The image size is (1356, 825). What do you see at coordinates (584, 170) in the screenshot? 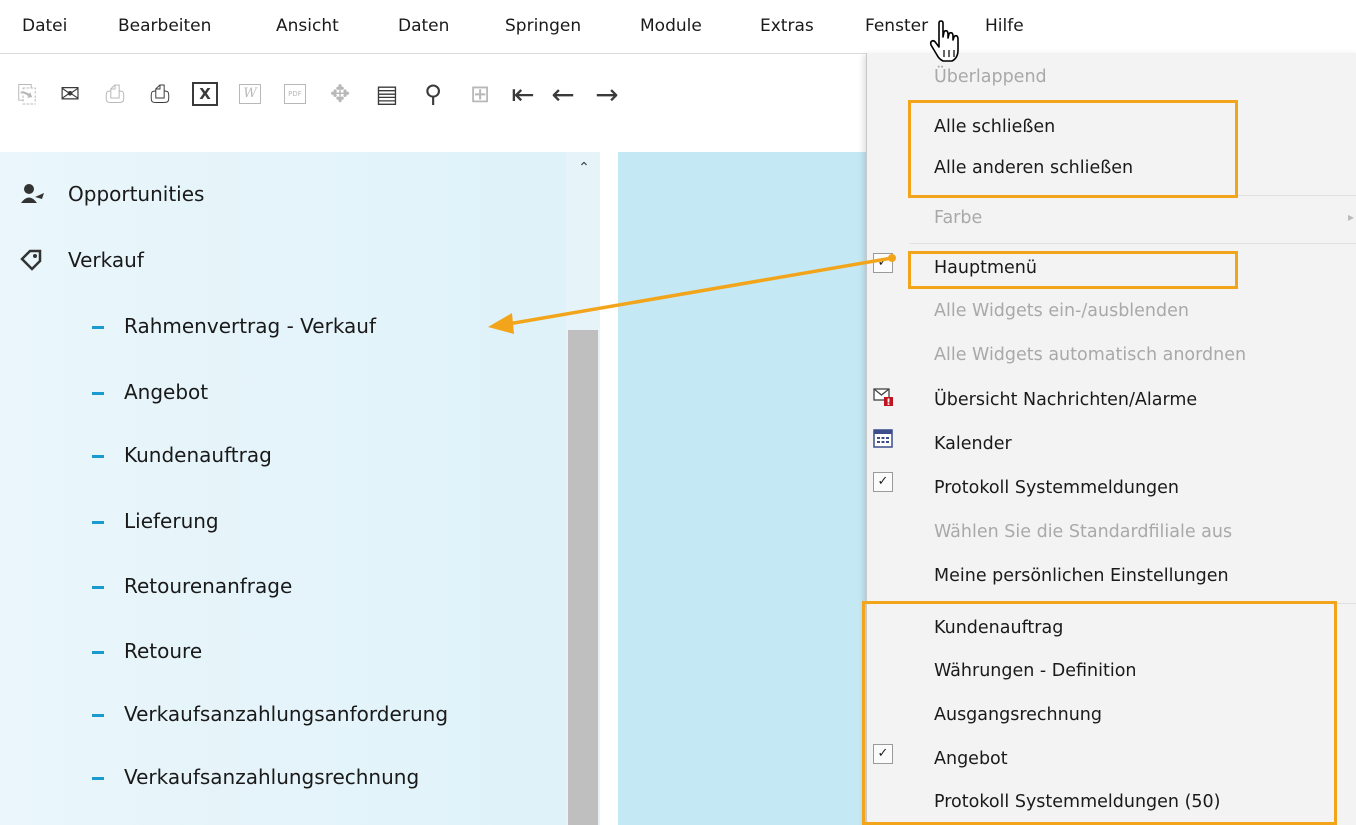
I see `scroll-up-arrow-icon: ⌃` at bounding box center [584, 170].